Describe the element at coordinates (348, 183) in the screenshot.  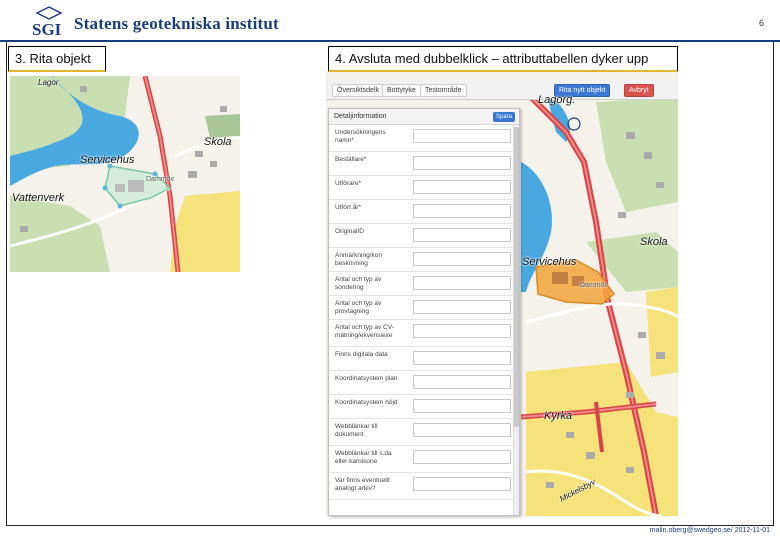
I see `attribute-label: Utförare*` at that location.